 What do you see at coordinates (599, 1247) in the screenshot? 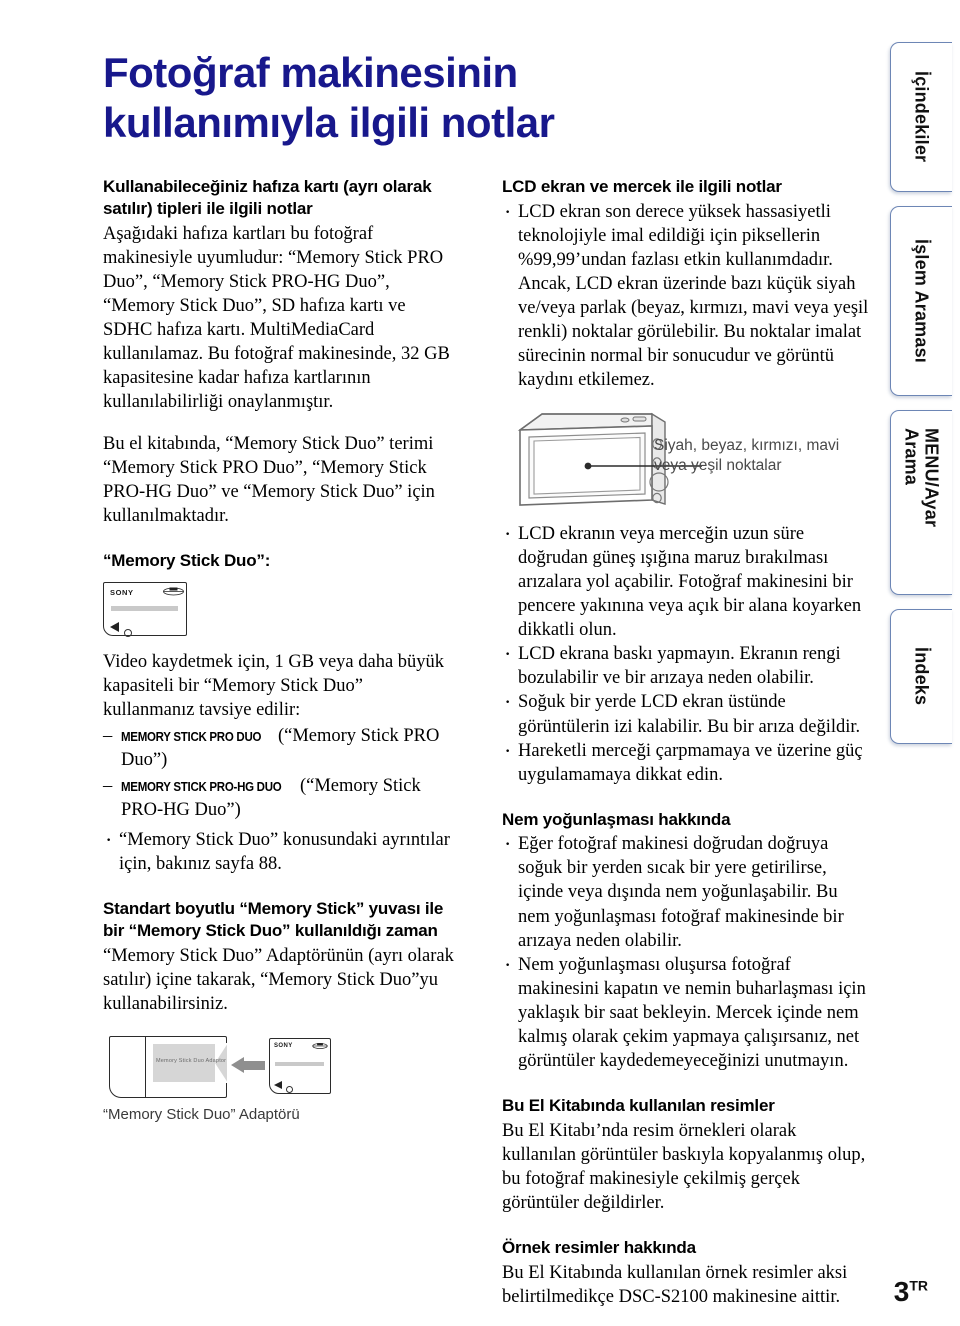
I see `heading-sample-images: Örnek resimler hakkında` at bounding box center [599, 1247].